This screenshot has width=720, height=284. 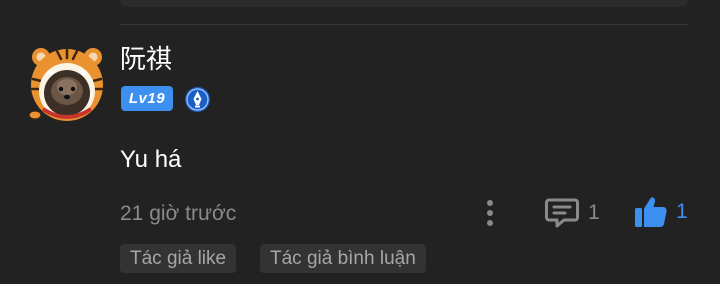 What do you see at coordinates (147, 98) in the screenshot?
I see `level-badge: Lv19` at bounding box center [147, 98].